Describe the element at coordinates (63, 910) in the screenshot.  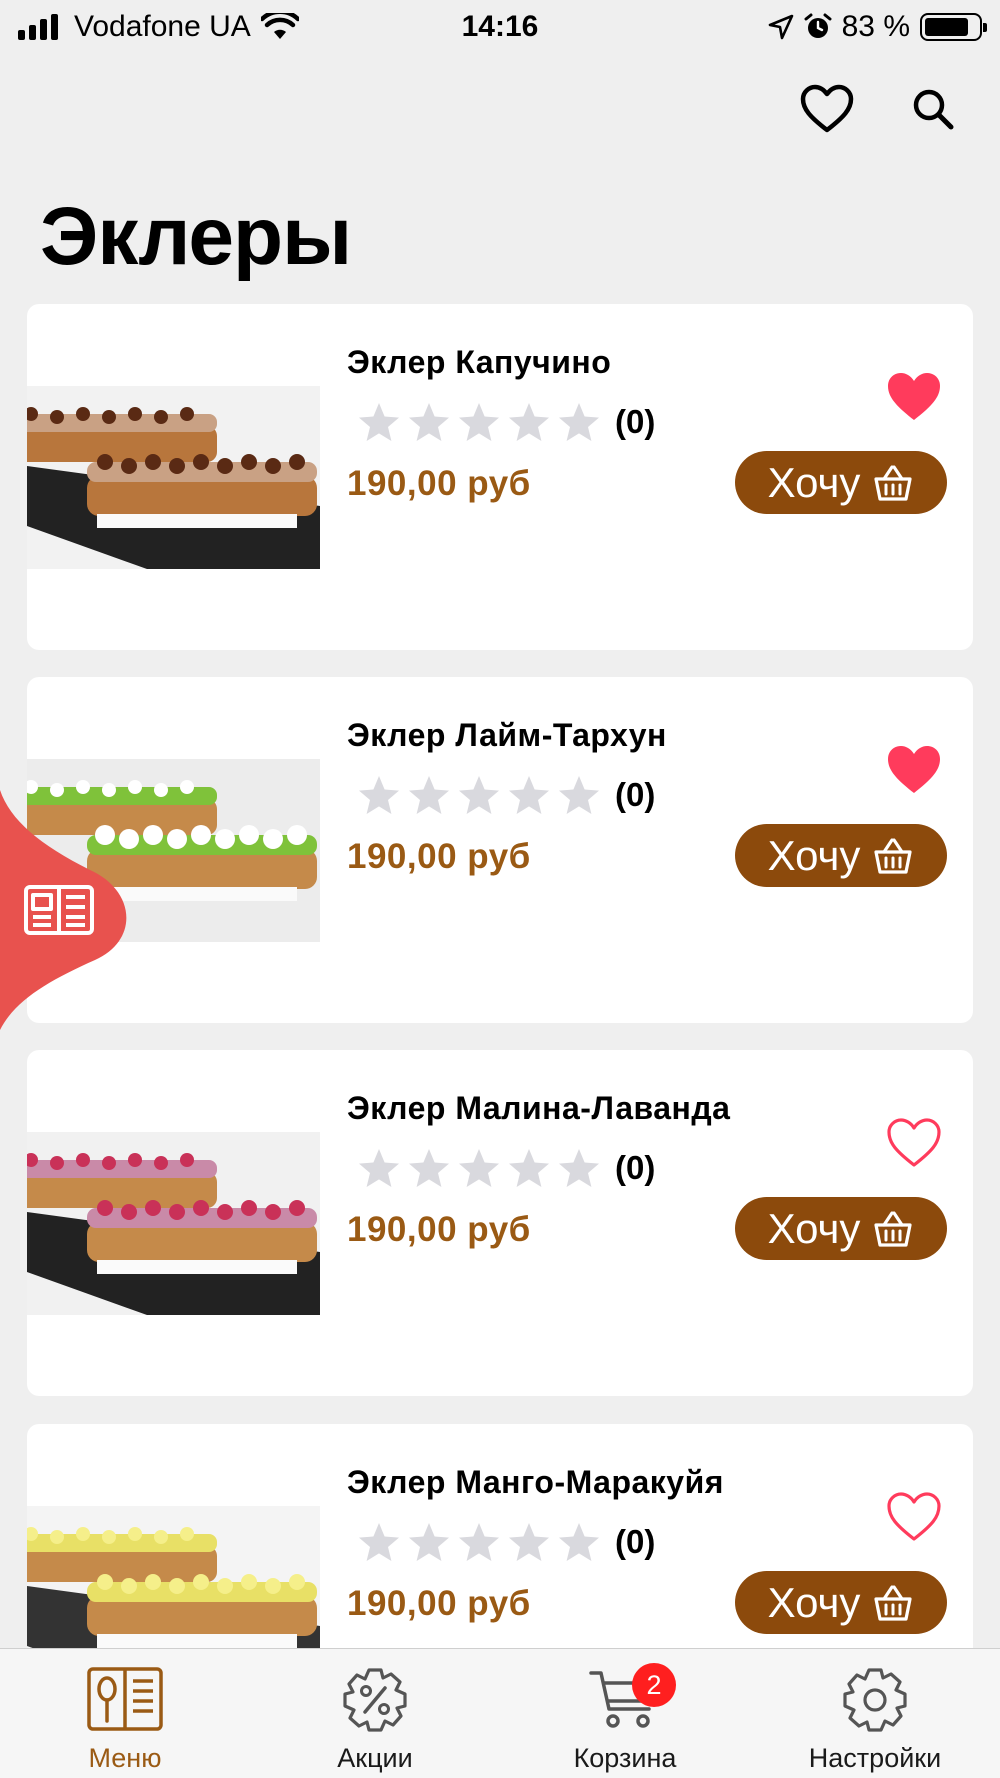
I see `side-tab-shape` at that location.